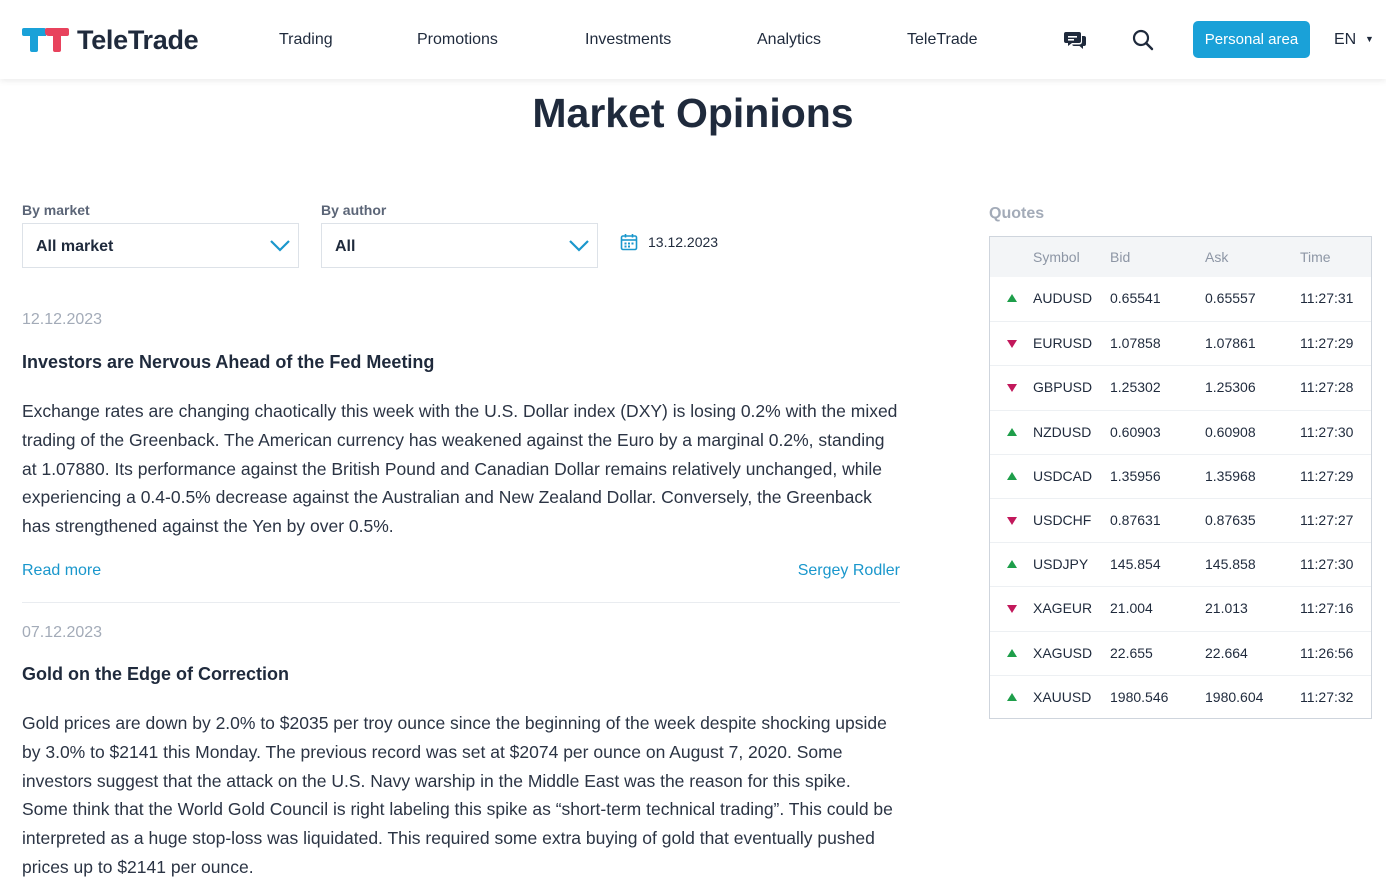  What do you see at coordinates (1180, 257) in the screenshot?
I see `quotes-table-header: Symbol Bid Ask Time` at bounding box center [1180, 257].